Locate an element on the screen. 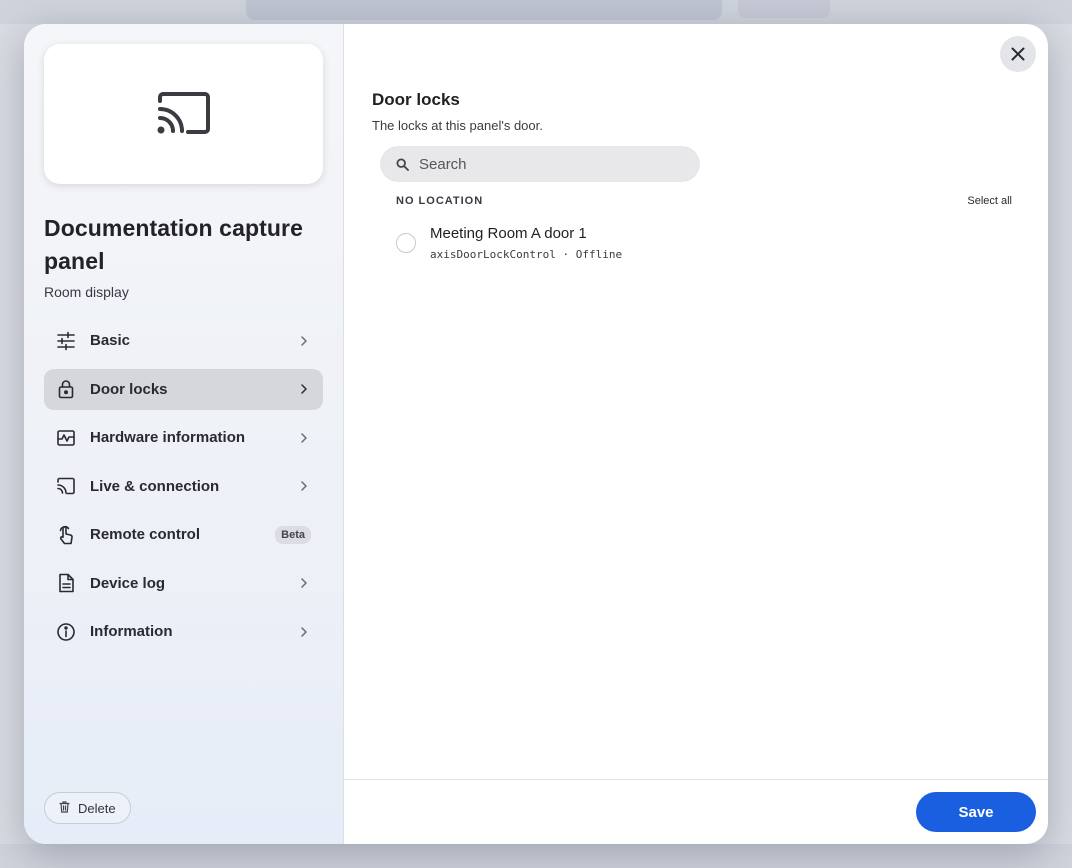 This screenshot has height=868, width=1072. delete-button: Delete is located at coordinates (87, 808).